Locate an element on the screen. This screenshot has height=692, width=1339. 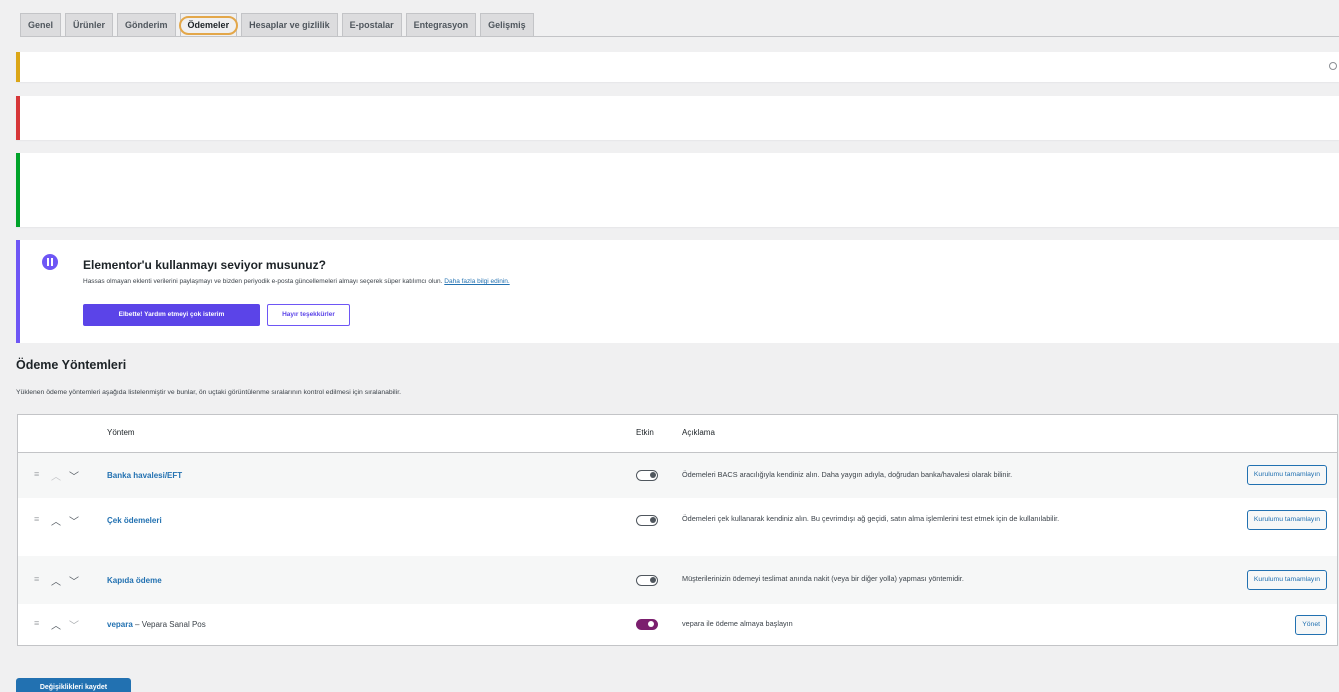
tab-urunler: Ürünler is located at coordinates (89, 24).